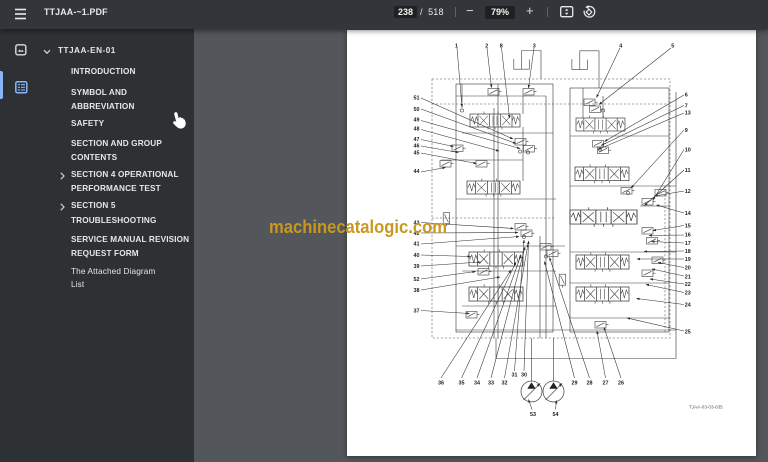 The width and height of the screenshot is (768, 462). What do you see at coordinates (688, 294) in the screenshot?
I see `svg-text: 23` at bounding box center [688, 294].